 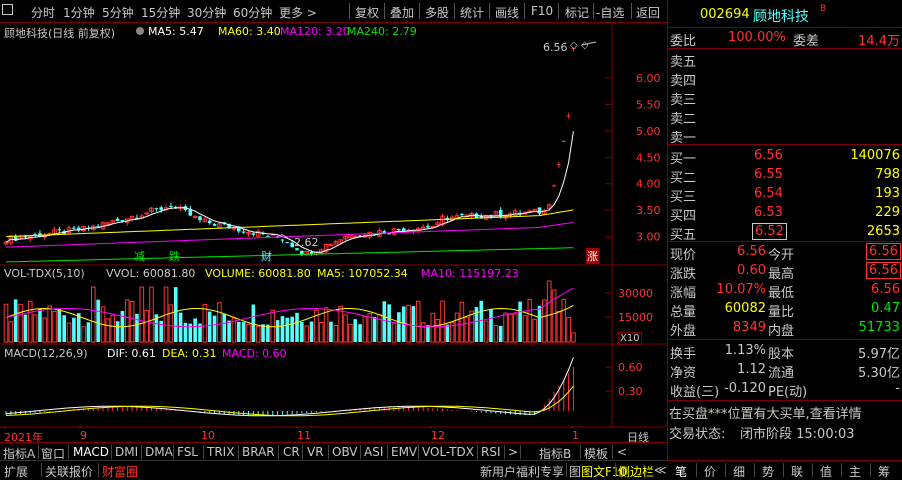 What do you see at coordinates (345, 452) in the screenshot?
I see `tab-obv: OBV` at bounding box center [345, 452].